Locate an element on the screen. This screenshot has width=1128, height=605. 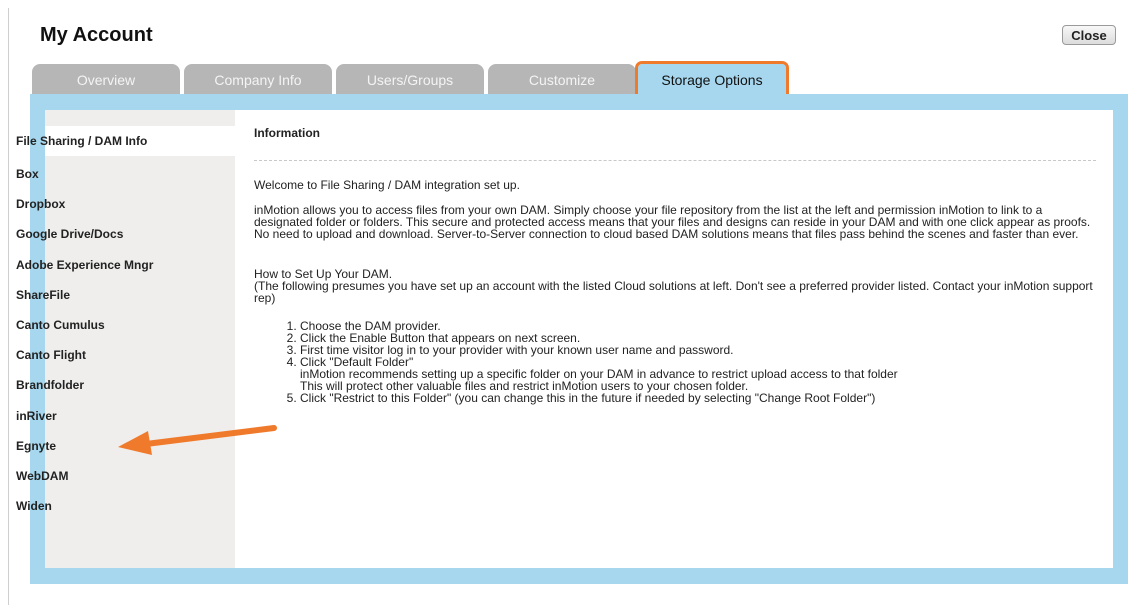
sidebar-item-google-drive: Google Drive/Docs is located at coordinates (69, 234).